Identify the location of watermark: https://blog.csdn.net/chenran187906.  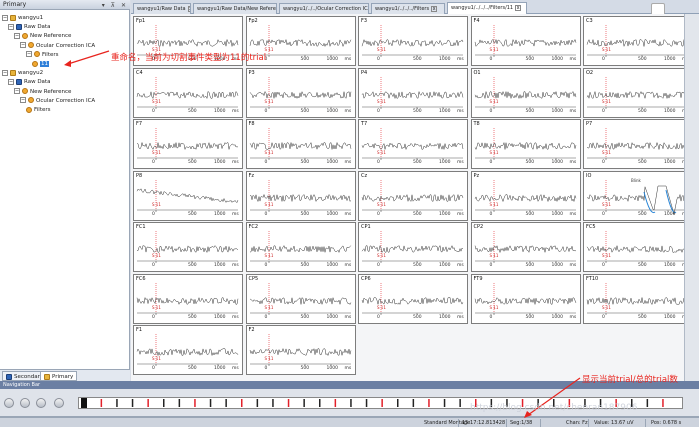
(554, 408).